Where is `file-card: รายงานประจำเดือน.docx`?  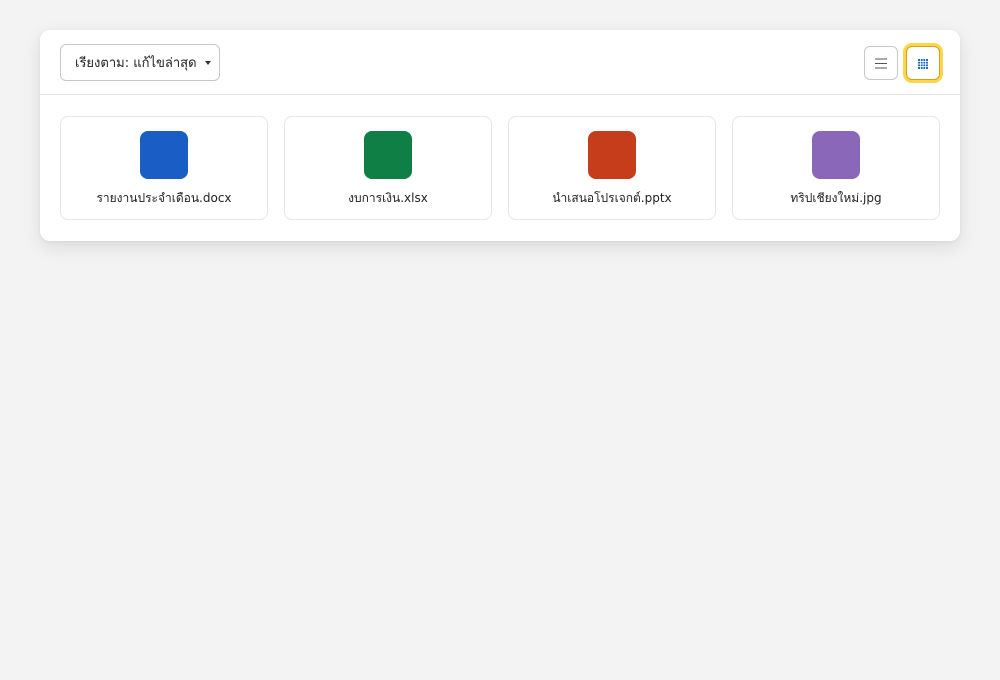 file-card: รายงานประจำเดือน.docx is located at coordinates (164, 168).